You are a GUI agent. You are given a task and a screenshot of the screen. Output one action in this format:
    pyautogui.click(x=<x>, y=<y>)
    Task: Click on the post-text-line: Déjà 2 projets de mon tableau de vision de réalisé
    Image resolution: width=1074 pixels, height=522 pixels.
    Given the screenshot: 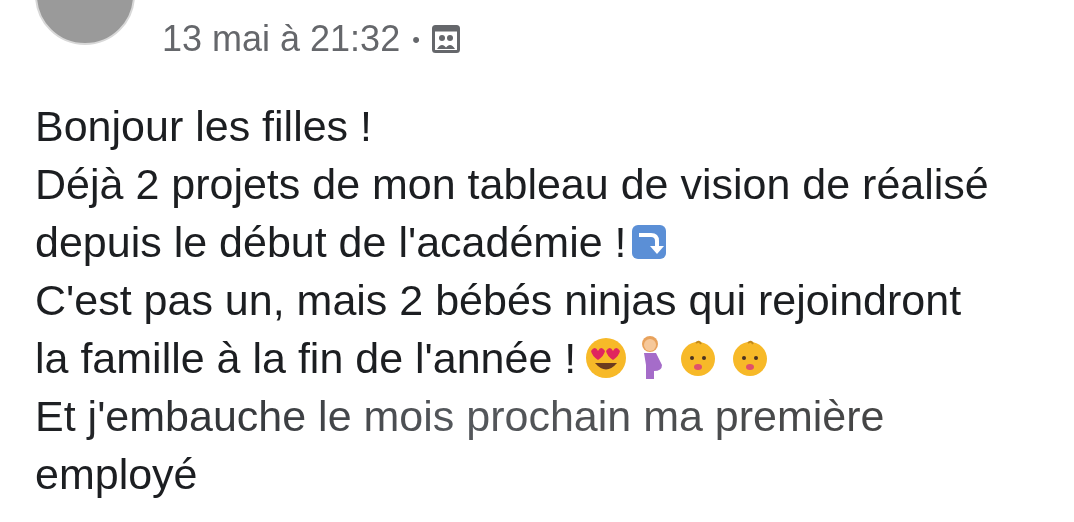 What is the action you would take?
    pyautogui.click(x=512, y=184)
    